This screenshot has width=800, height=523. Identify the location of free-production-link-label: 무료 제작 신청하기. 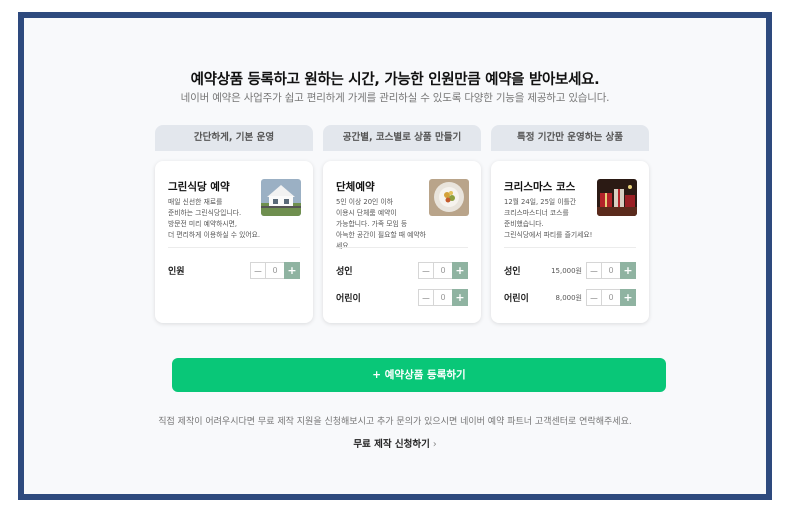
(391, 444).